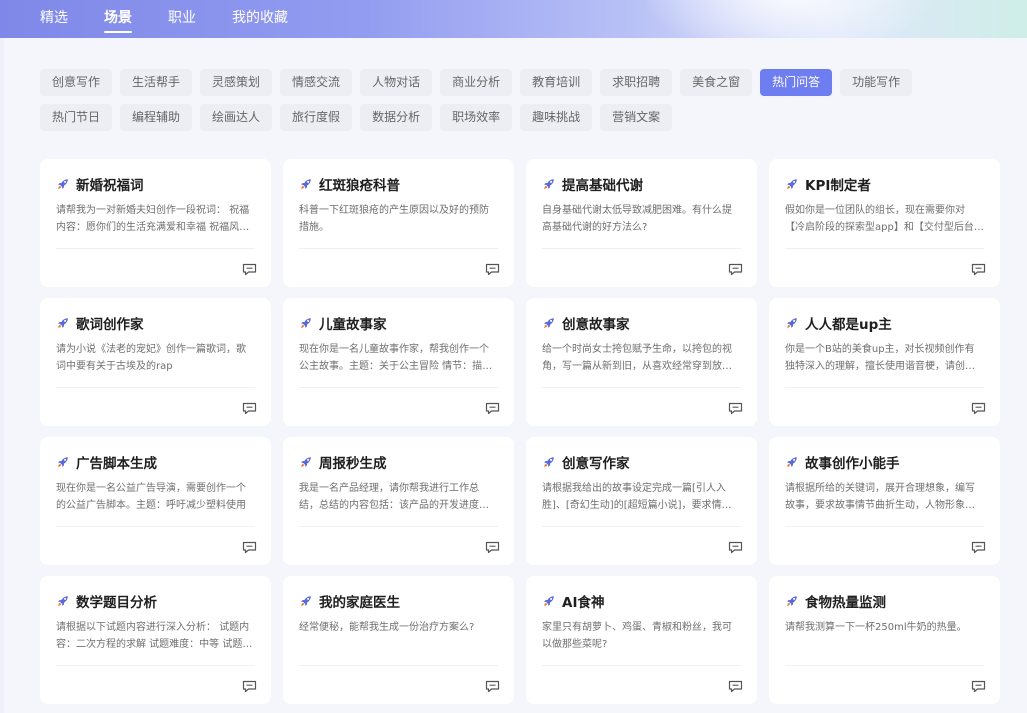  What do you see at coordinates (583, 603) in the screenshot?
I see `card-title: AI食神` at bounding box center [583, 603].